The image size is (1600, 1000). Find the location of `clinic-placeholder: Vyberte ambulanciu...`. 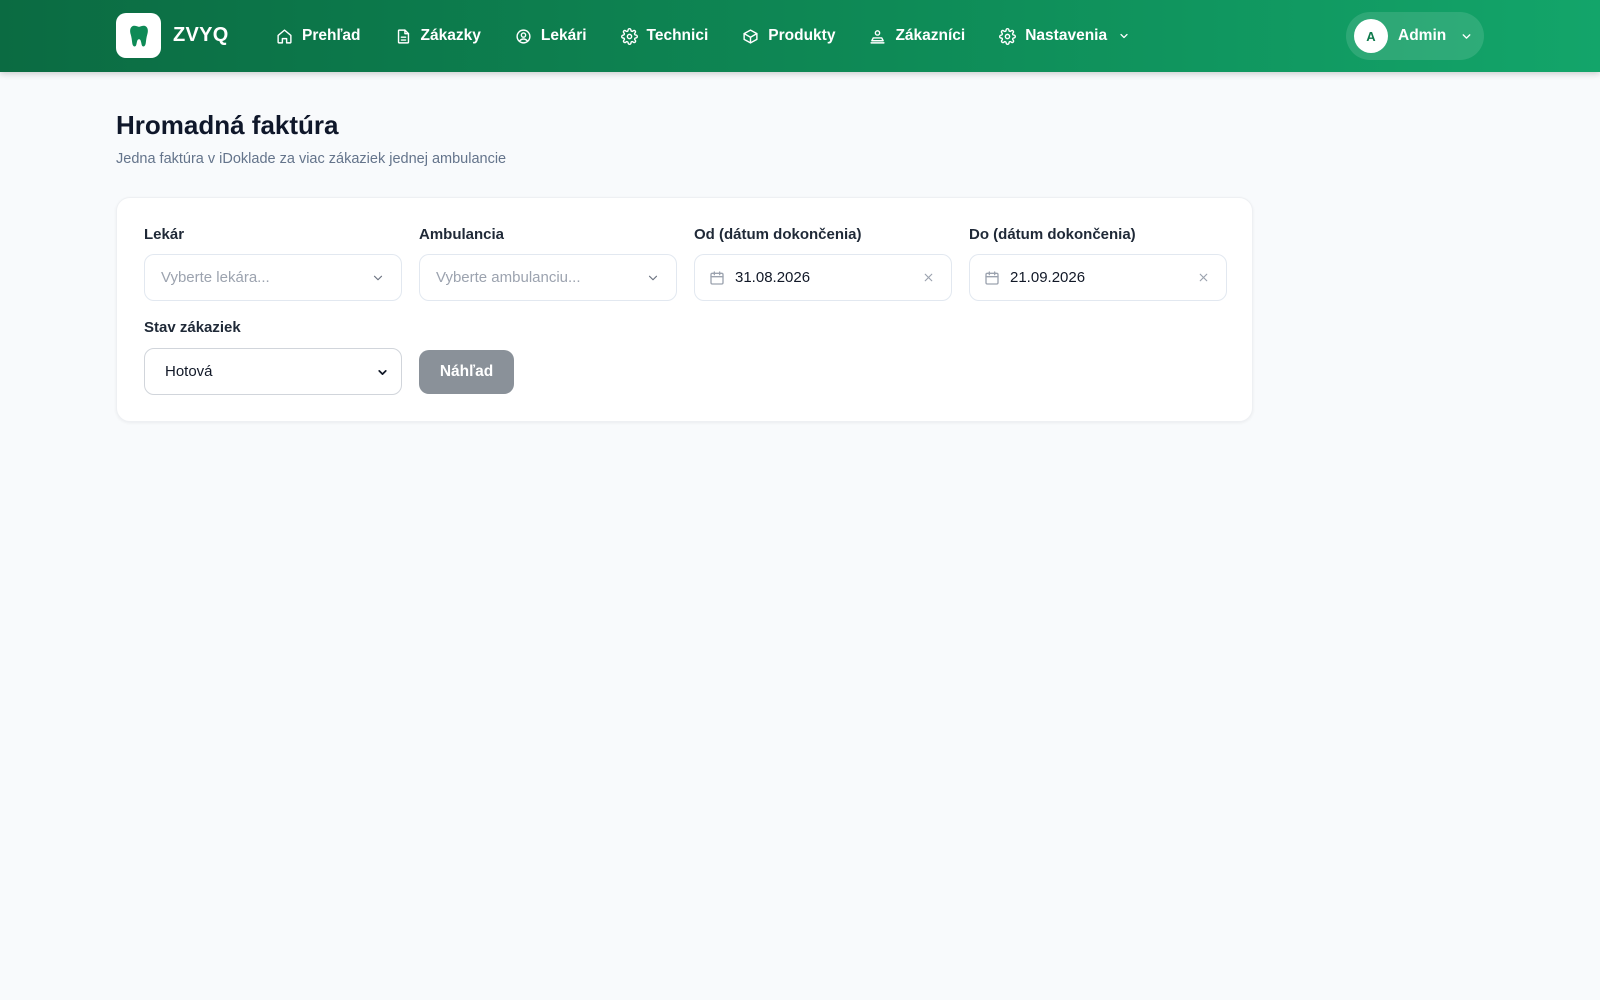

clinic-placeholder: Vyberte ambulanciu... is located at coordinates (508, 277).